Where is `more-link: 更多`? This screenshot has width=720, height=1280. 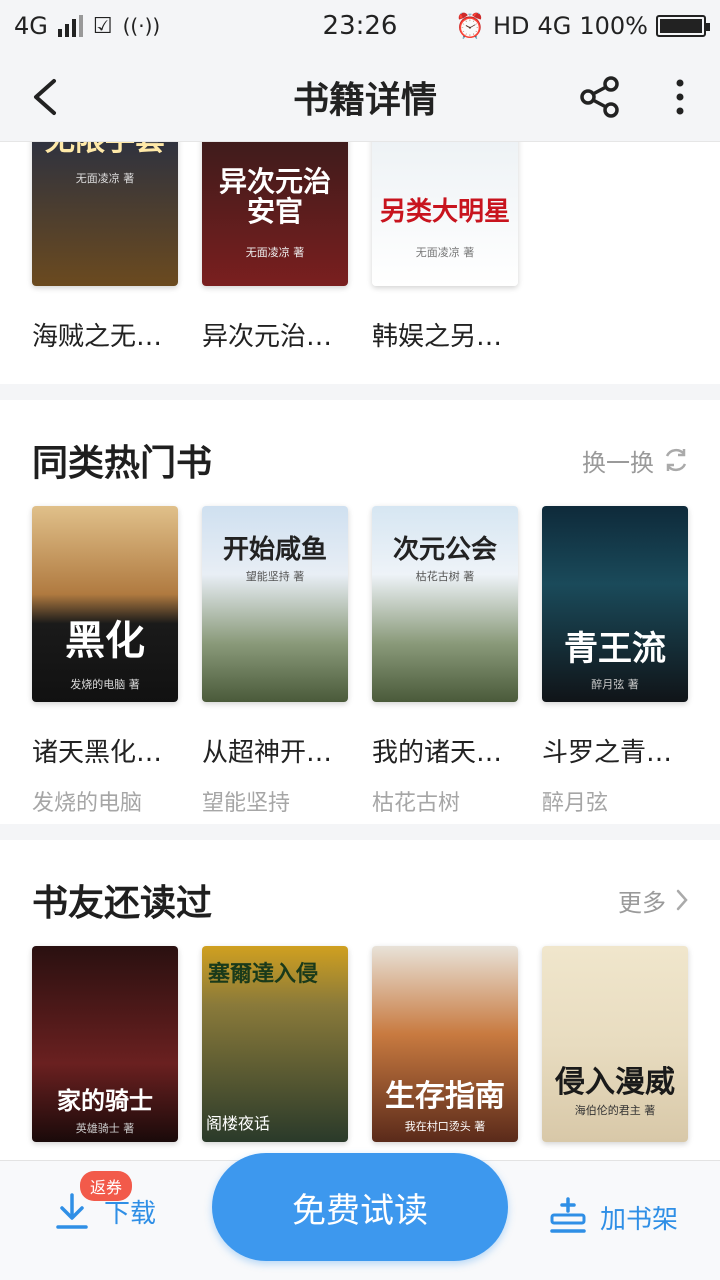
more-link: 更多 is located at coordinates (654, 900).